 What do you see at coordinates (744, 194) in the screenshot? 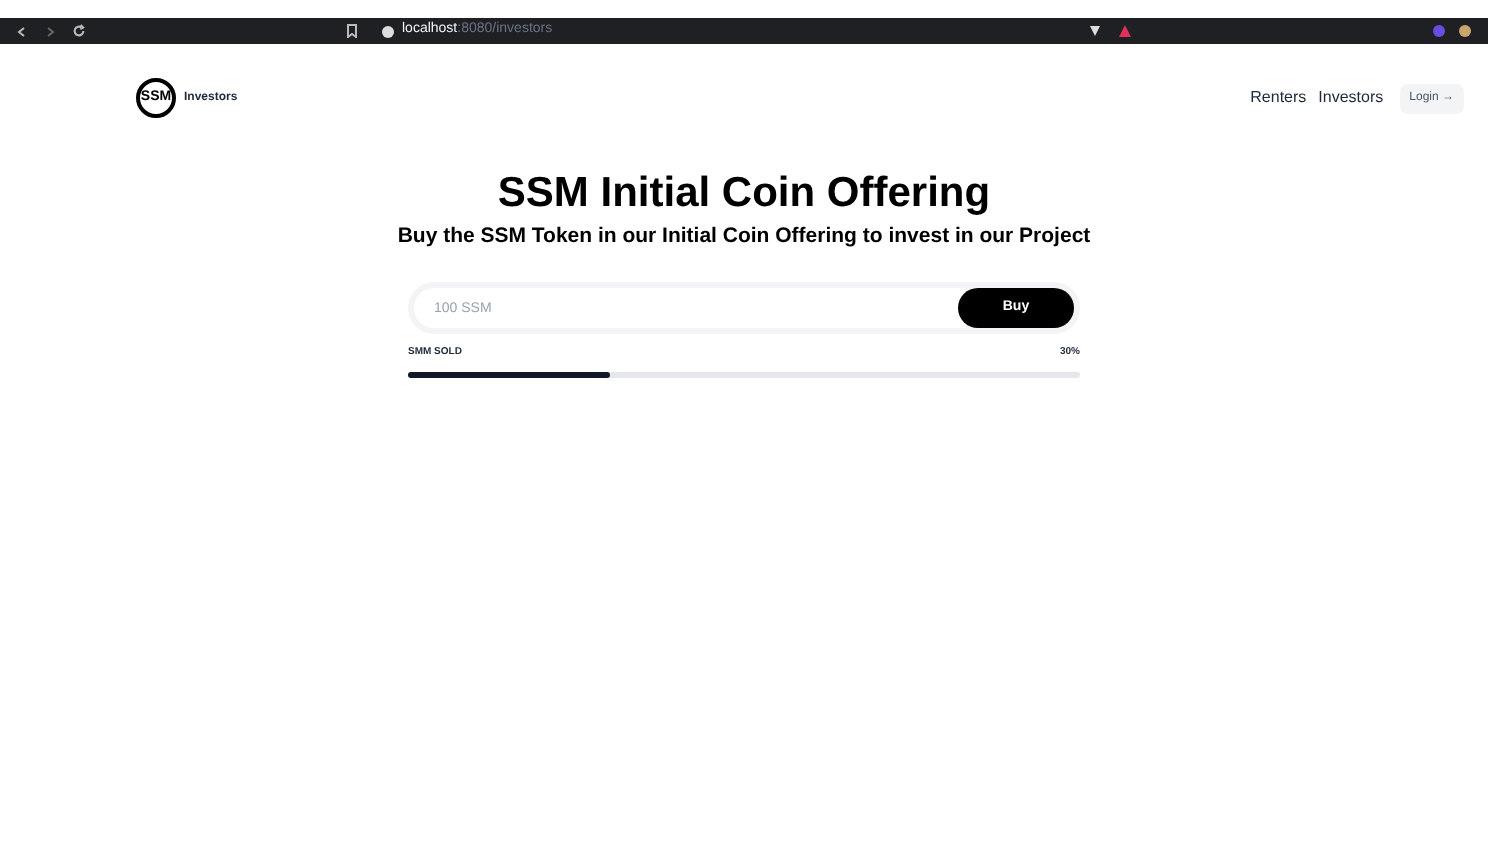
I see `page-title: SSM Initial Coin Offering` at bounding box center [744, 194].